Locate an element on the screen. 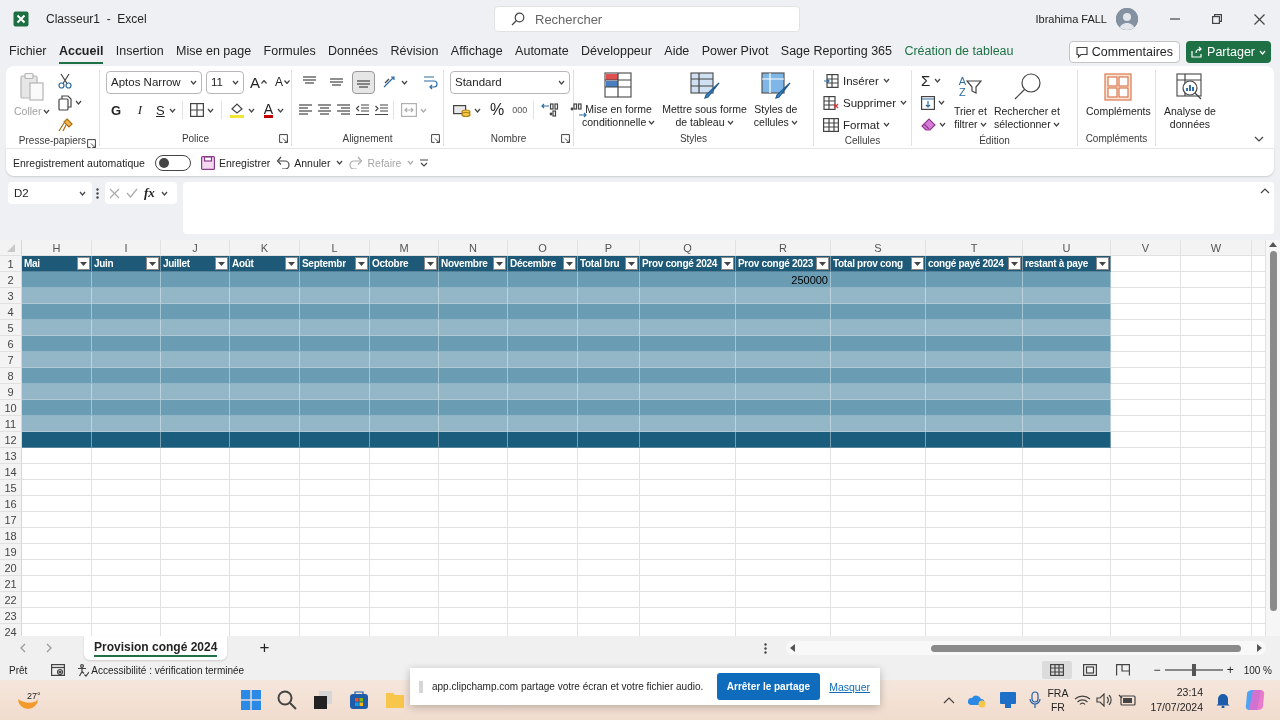 The width and height of the screenshot is (1280, 720). clock-time: 23:14 is located at coordinates (1189, 692).